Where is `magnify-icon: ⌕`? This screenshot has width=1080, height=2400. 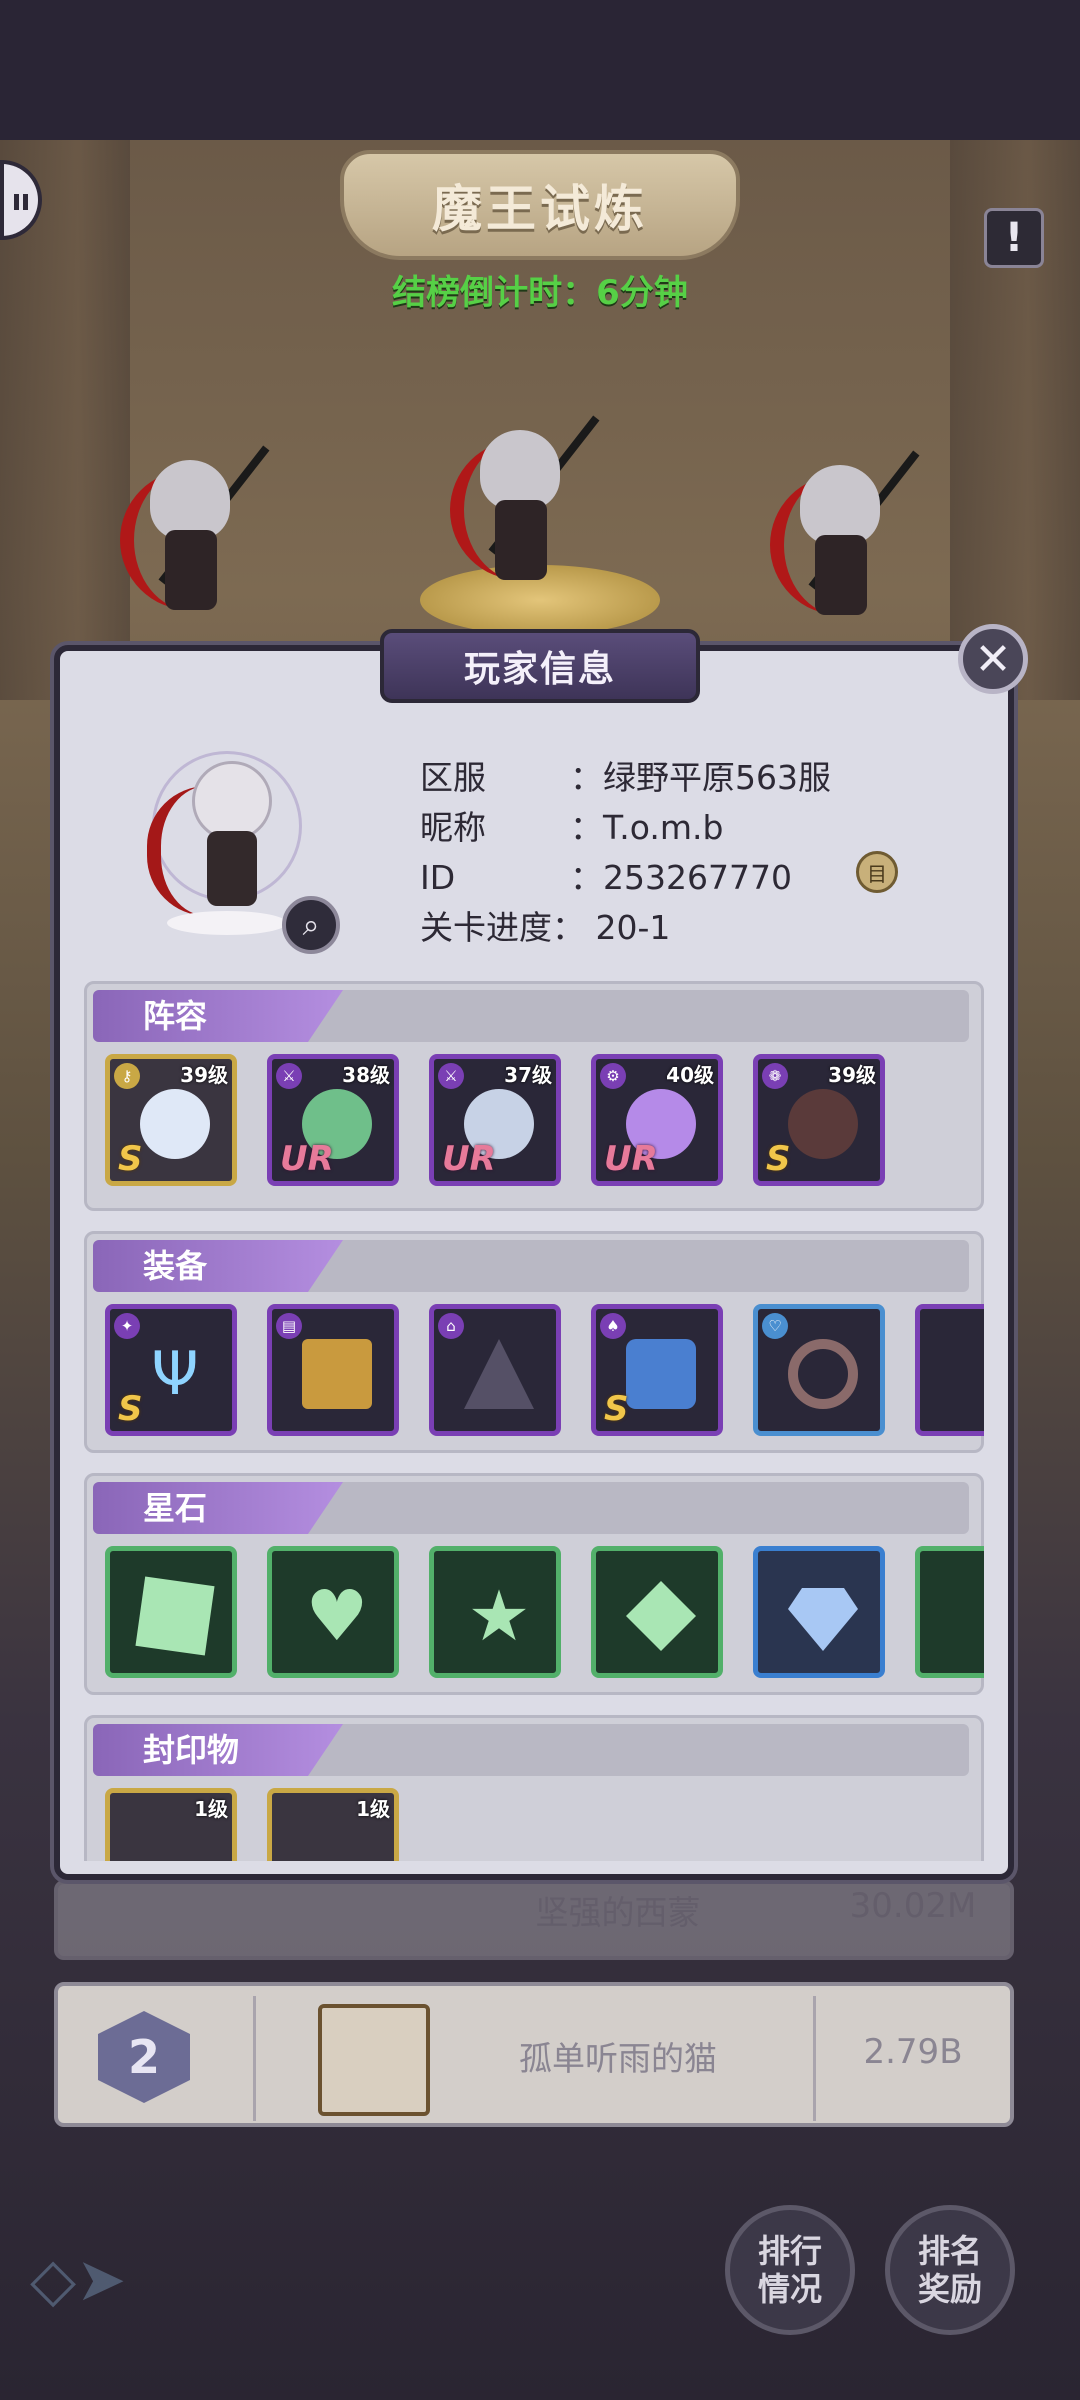
magnify-icon: ⌕ is located at coordinates (311, 925).